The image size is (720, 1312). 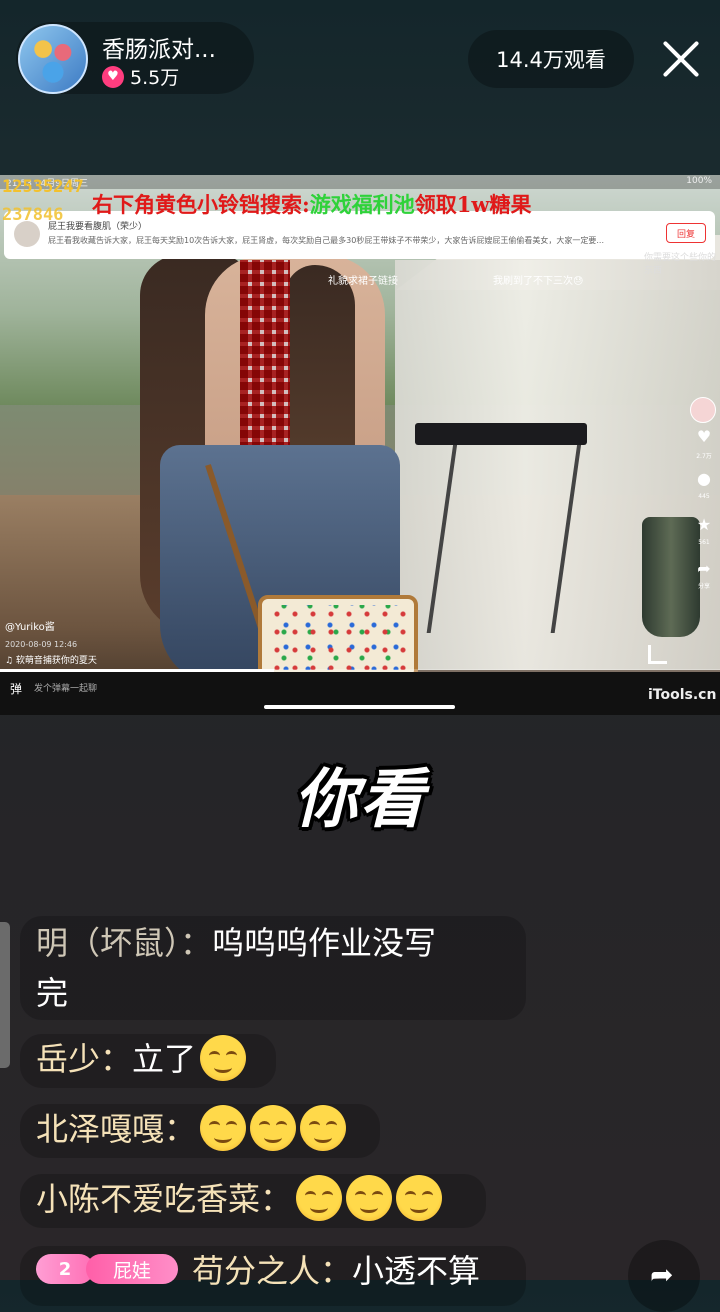 I want to click on comment-reply-button: 回复, so click(x=686, y=233).